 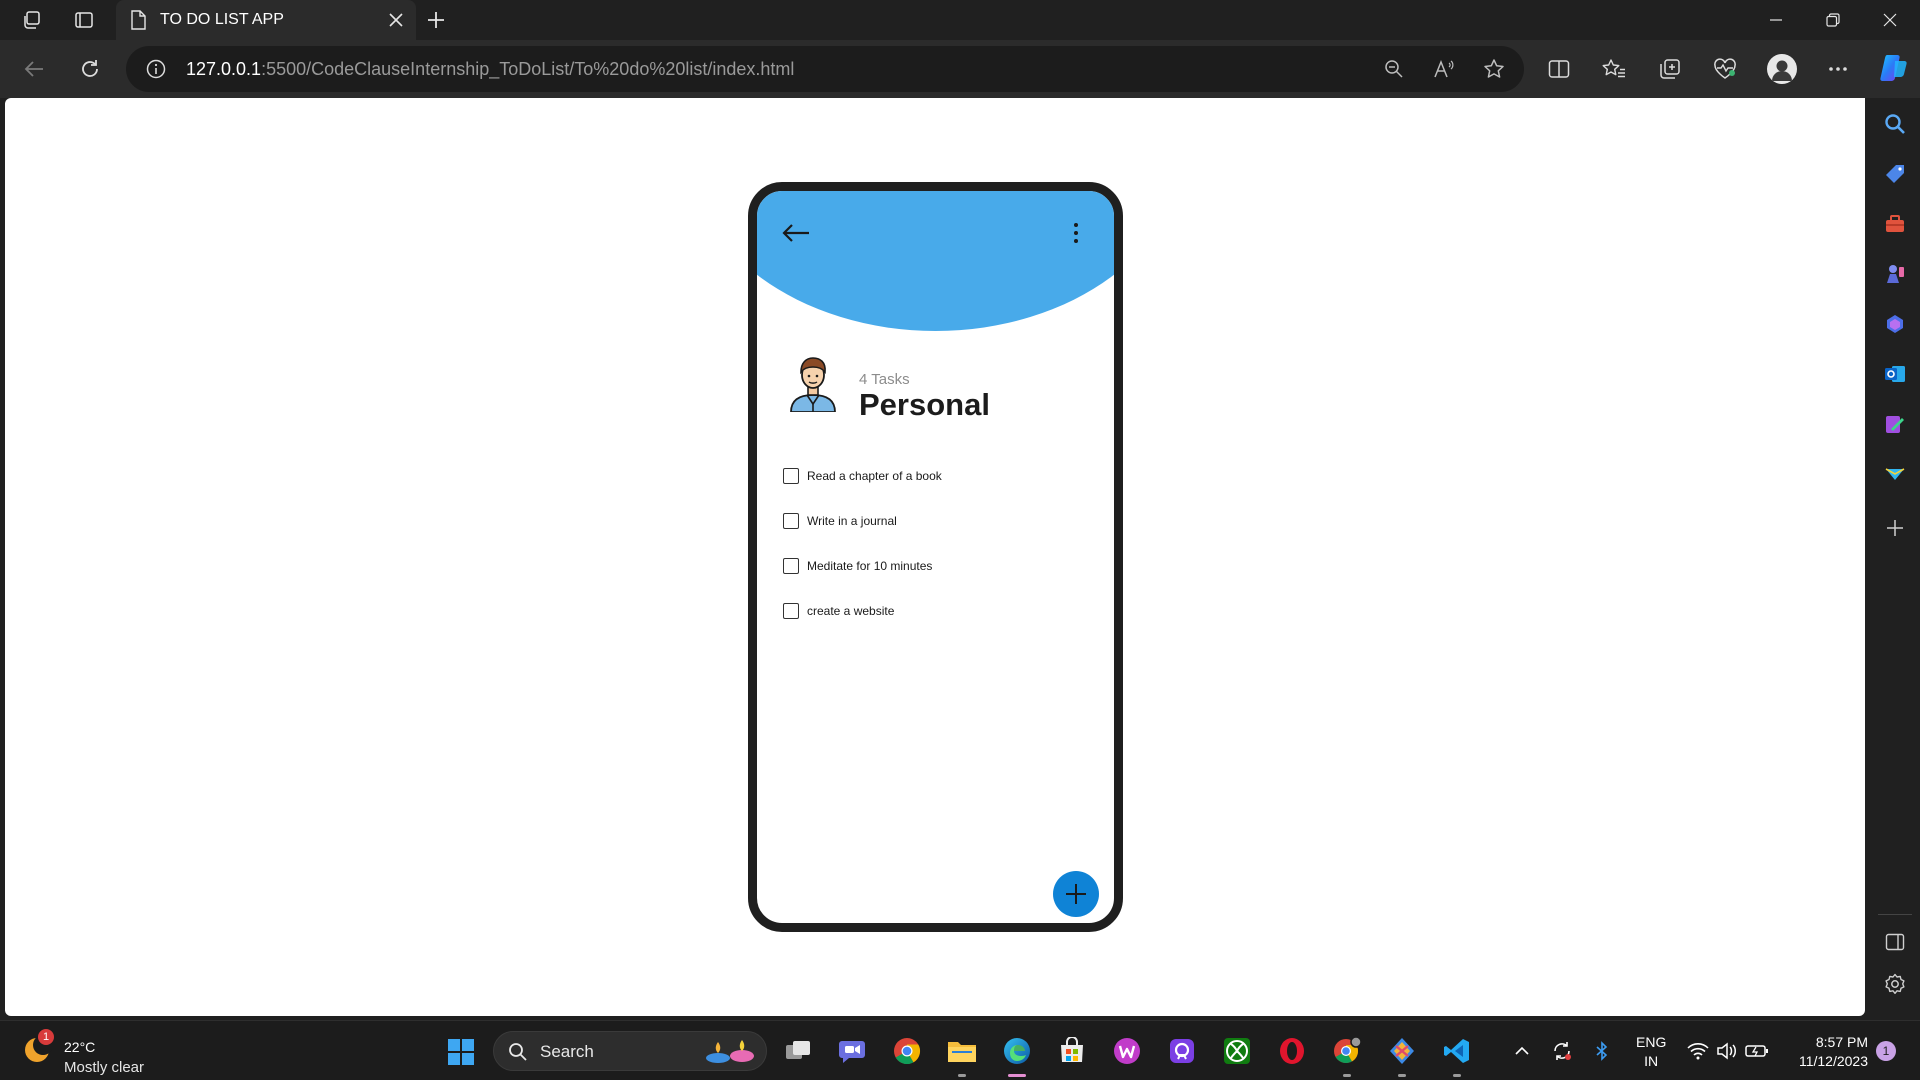 I want to click on add-task-button, so click(x=1076, y=894).